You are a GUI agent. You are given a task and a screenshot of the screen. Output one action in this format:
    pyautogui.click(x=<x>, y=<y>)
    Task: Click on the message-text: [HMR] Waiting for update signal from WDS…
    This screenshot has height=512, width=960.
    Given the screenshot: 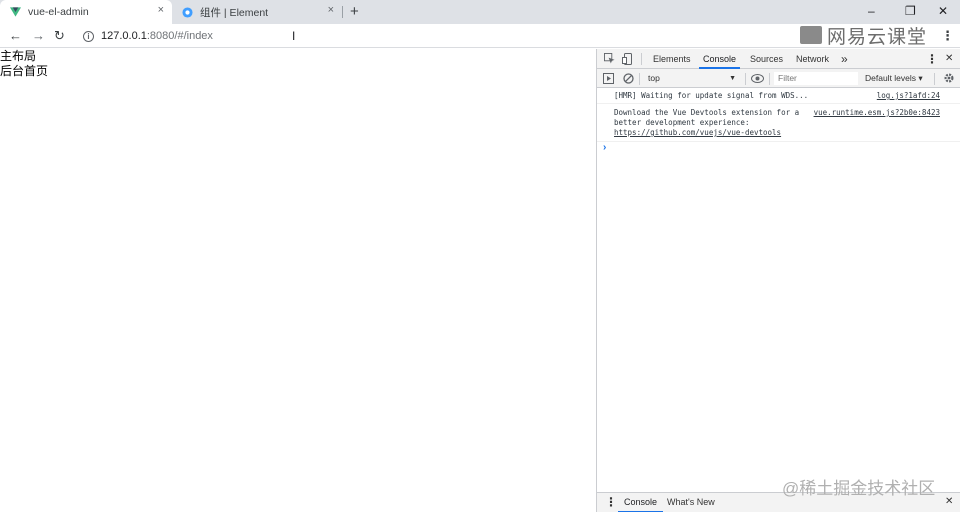 What is the action you would take?
    pyautogui.click(x=711, y=95)
    